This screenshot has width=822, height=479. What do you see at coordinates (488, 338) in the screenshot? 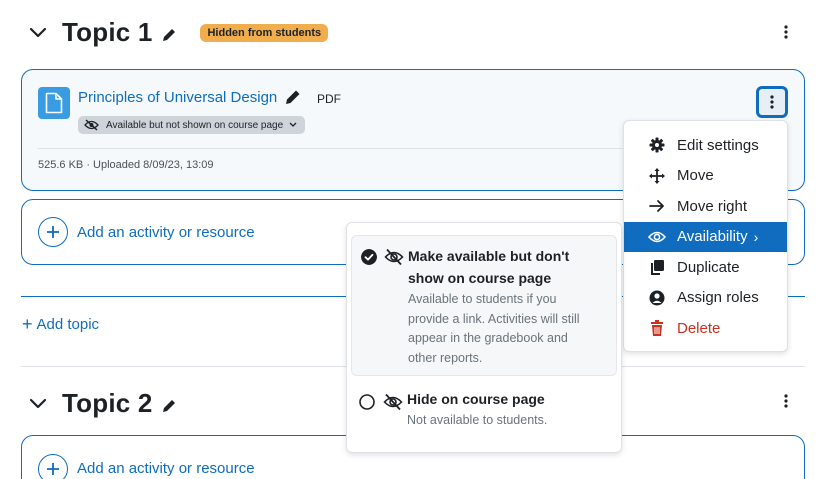
I see `option-description: appear in the gradebook and` at bounding box center [488, 338].